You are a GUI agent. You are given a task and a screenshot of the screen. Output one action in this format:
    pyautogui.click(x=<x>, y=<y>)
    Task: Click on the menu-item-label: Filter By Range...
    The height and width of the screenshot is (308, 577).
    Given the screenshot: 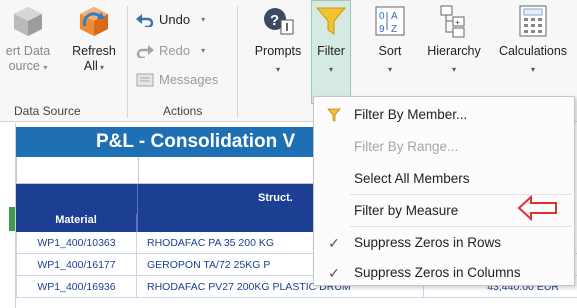 What is the action you would take?
    pyautogui.click(x=406, y=146)
    